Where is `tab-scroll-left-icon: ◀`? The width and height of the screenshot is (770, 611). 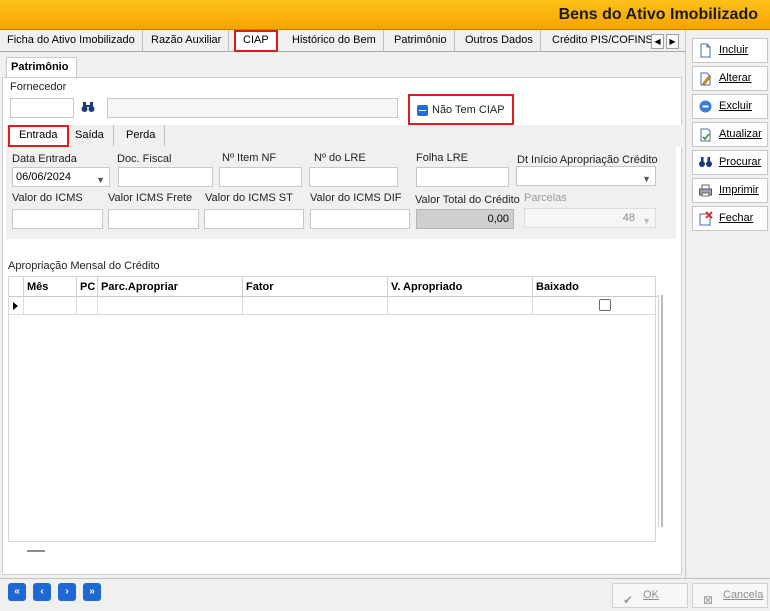 tab-scroll-left-icon: ◀ is located at coordinates (657, 41).